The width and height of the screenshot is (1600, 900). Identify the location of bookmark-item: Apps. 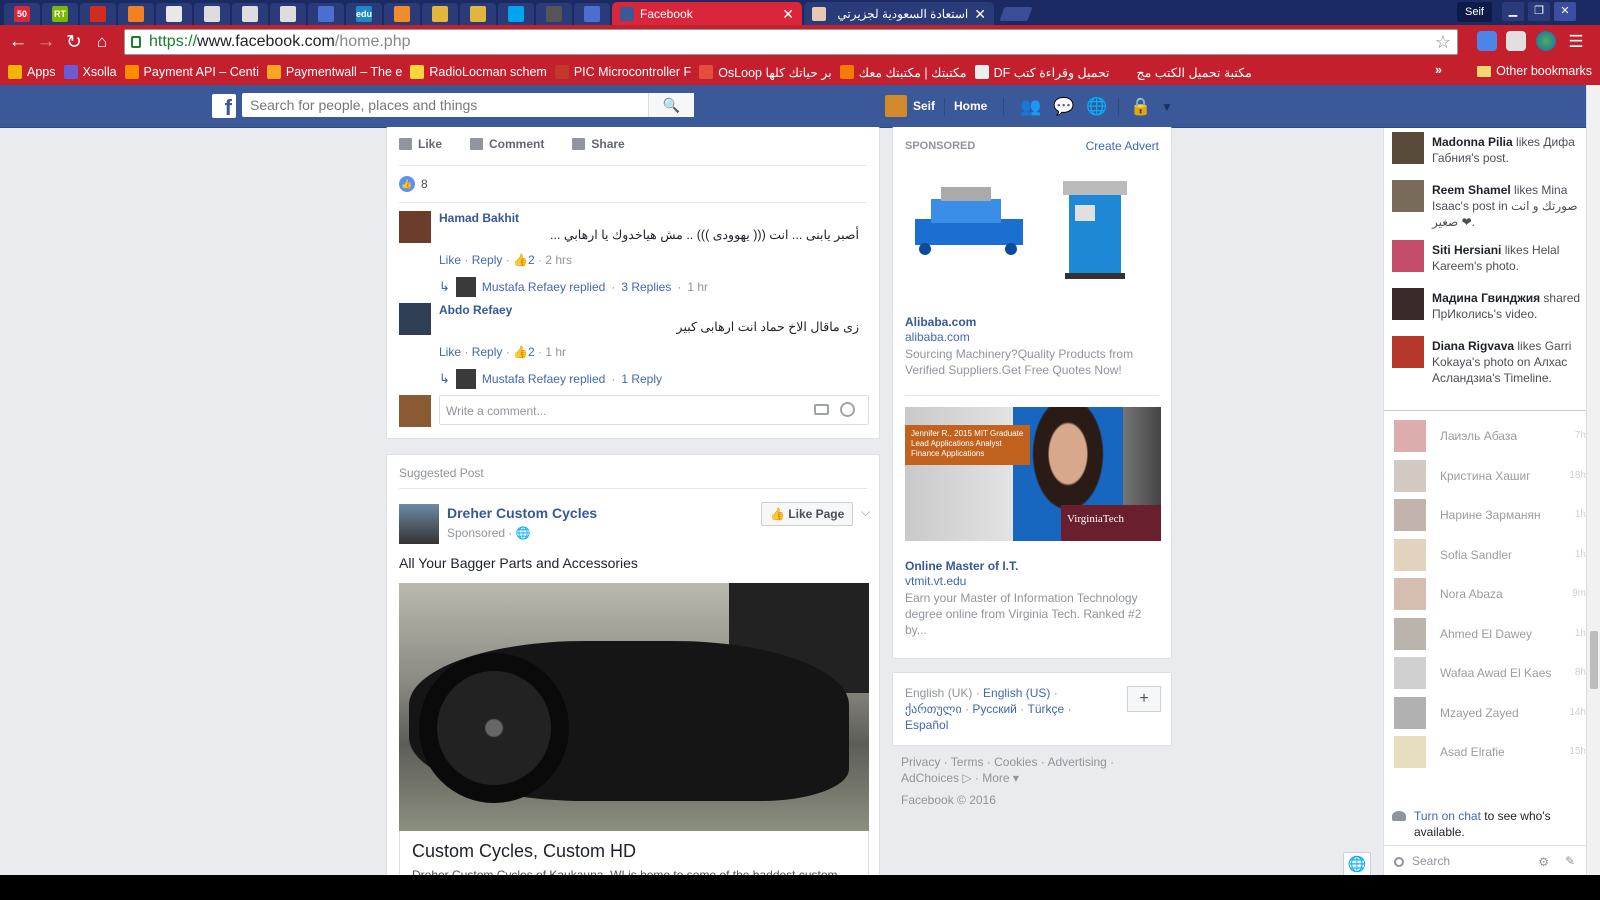
(32, 72).